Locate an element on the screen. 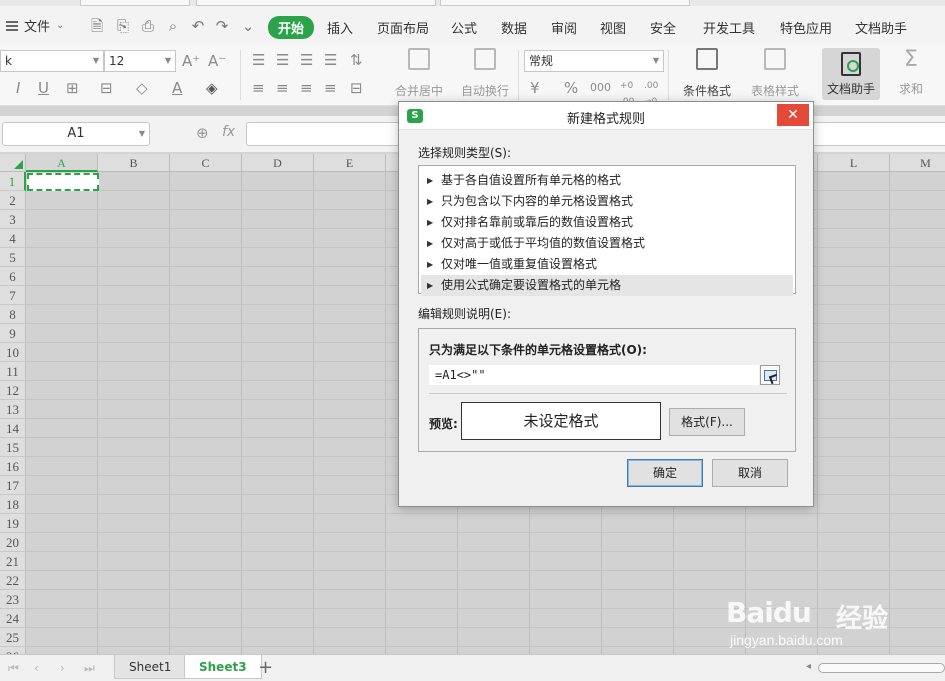 The width and height of the screenshot is (945, 681). rule-type-item: ▶ 使用公式确定要设置格式的单元格 is located at coordinates (607, 285).